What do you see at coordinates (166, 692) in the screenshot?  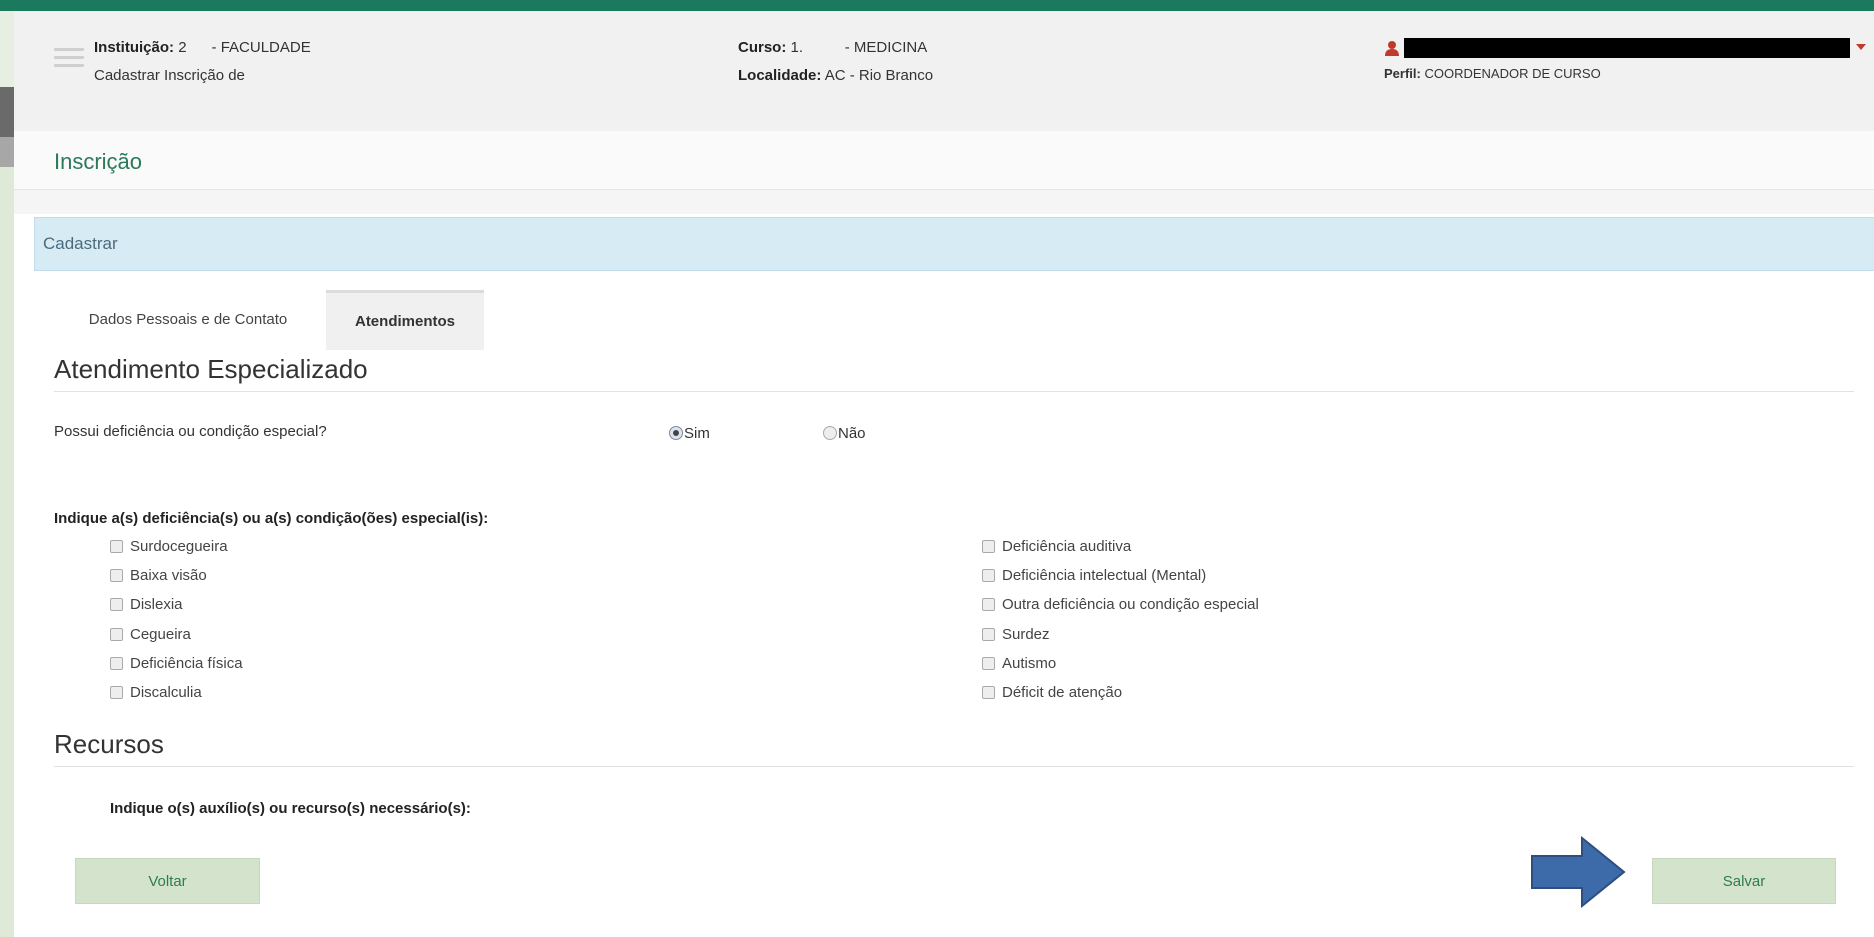 I see `checkbox-label: Discalculia` at bounding box center [166, 692].